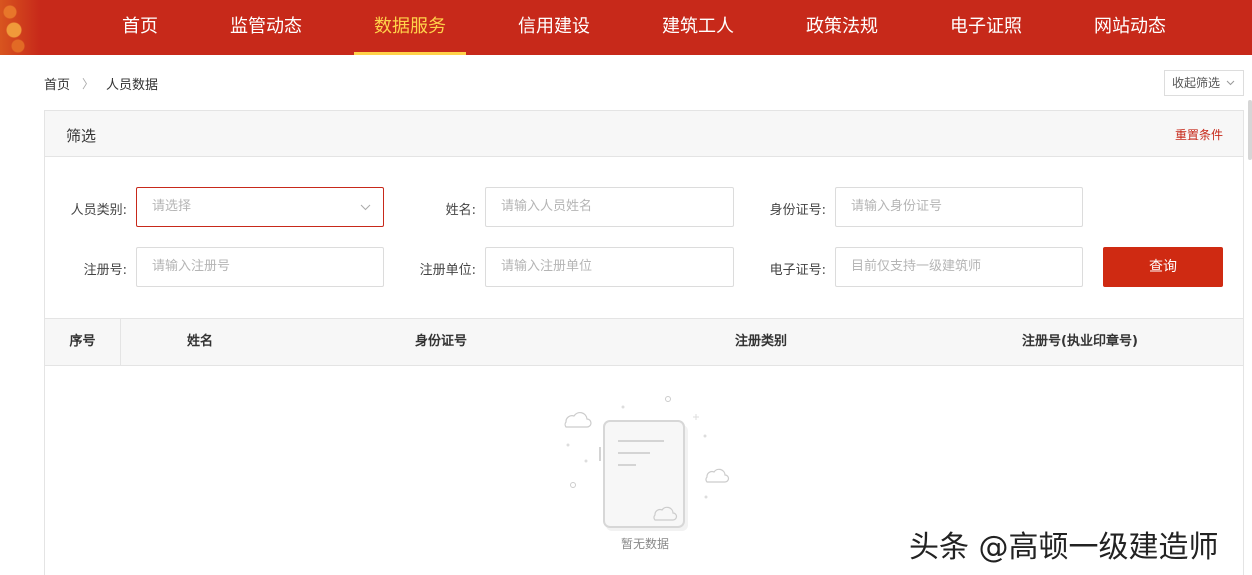 Image resolution: width=1252 pixels, height=575 pixels. What do you see at coordinates (842, 27) in the screenshot?
I see `nav-item-policy: 政策法规` at bounding box center [842, 27].